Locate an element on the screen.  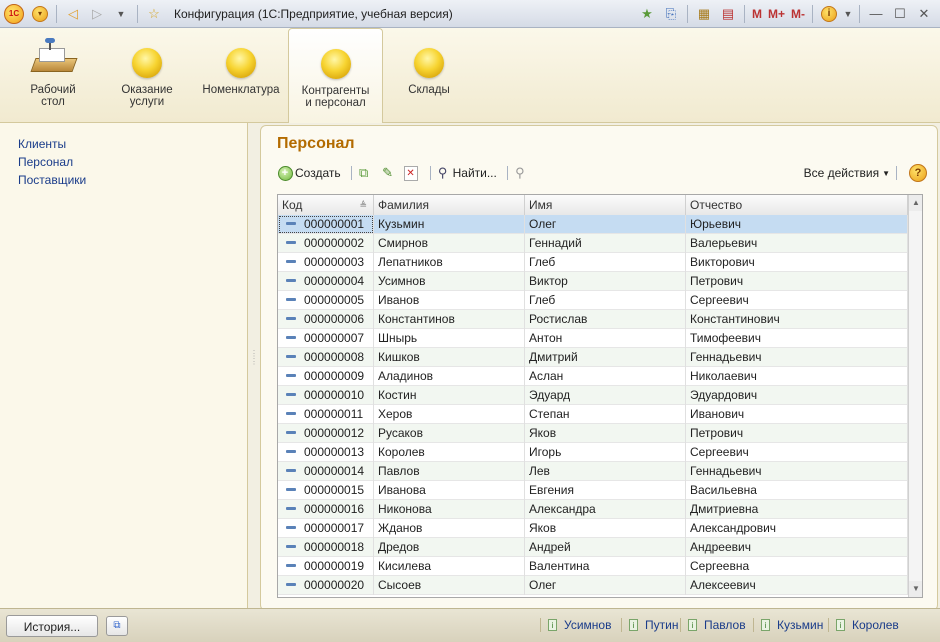
sort-ascending-icon: ≜ is located at coordinates (363, 205).